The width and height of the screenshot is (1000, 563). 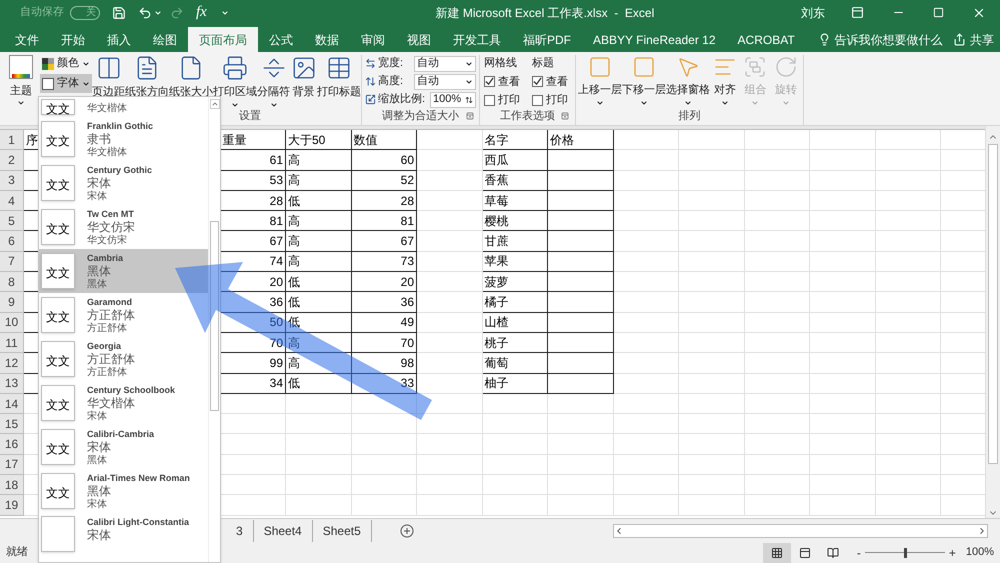 I want to click on page-setup-button: 打印区域, so click(x=235, y=82).